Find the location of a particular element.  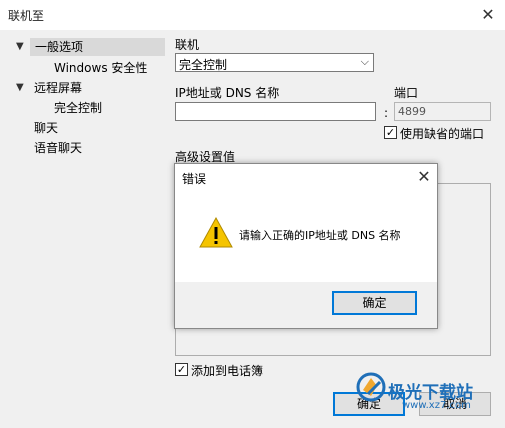

add-phonebook-label: 添加到电话簿 is located at coordinates (227, 371).